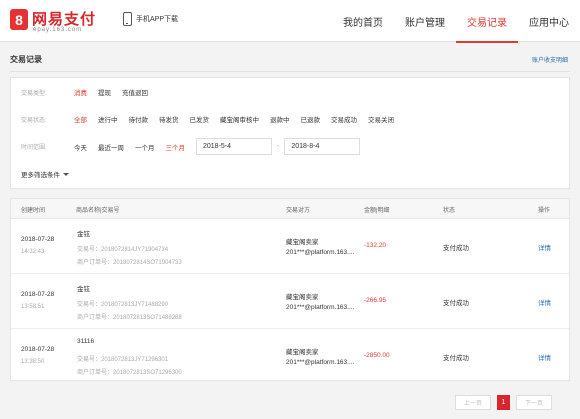 Image resolution: width=580 pixels, height=419 pixels. I want to click on start-date-input: 2018-5-4, so click(234, 146).